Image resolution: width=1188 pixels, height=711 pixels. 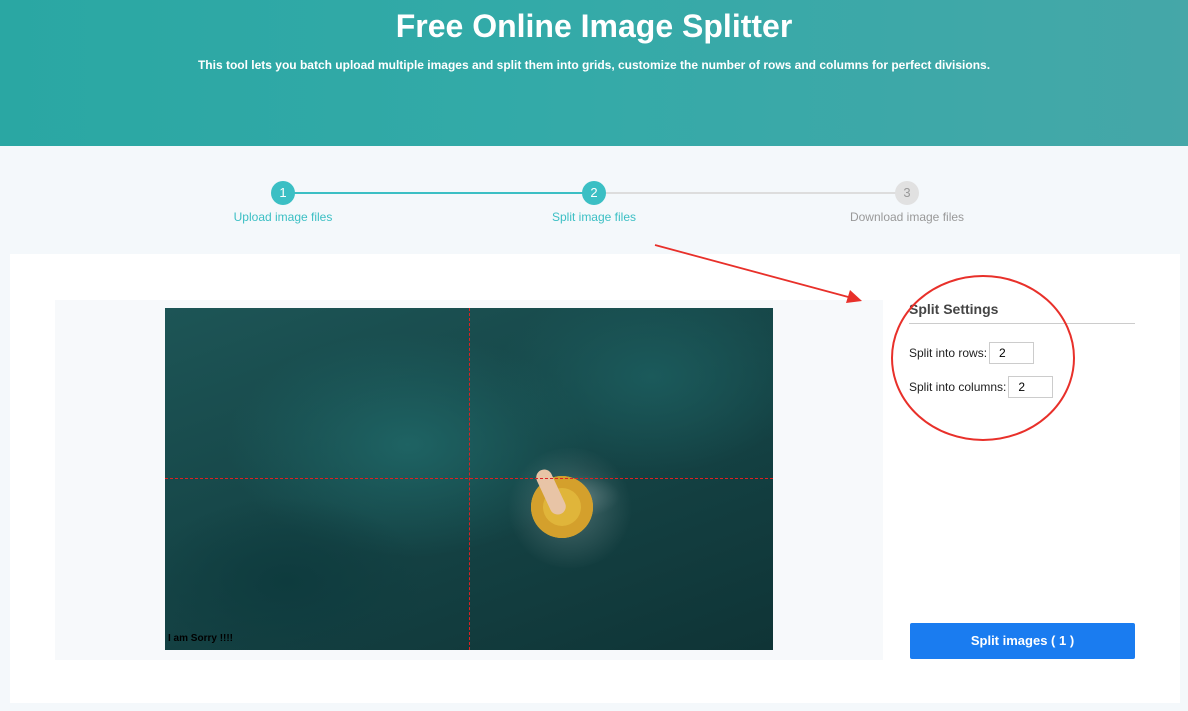 What do you see at coordinates (907, 193) in the screenshot?
I see `step-3-circle: 3` at bounding box center [907, 193].